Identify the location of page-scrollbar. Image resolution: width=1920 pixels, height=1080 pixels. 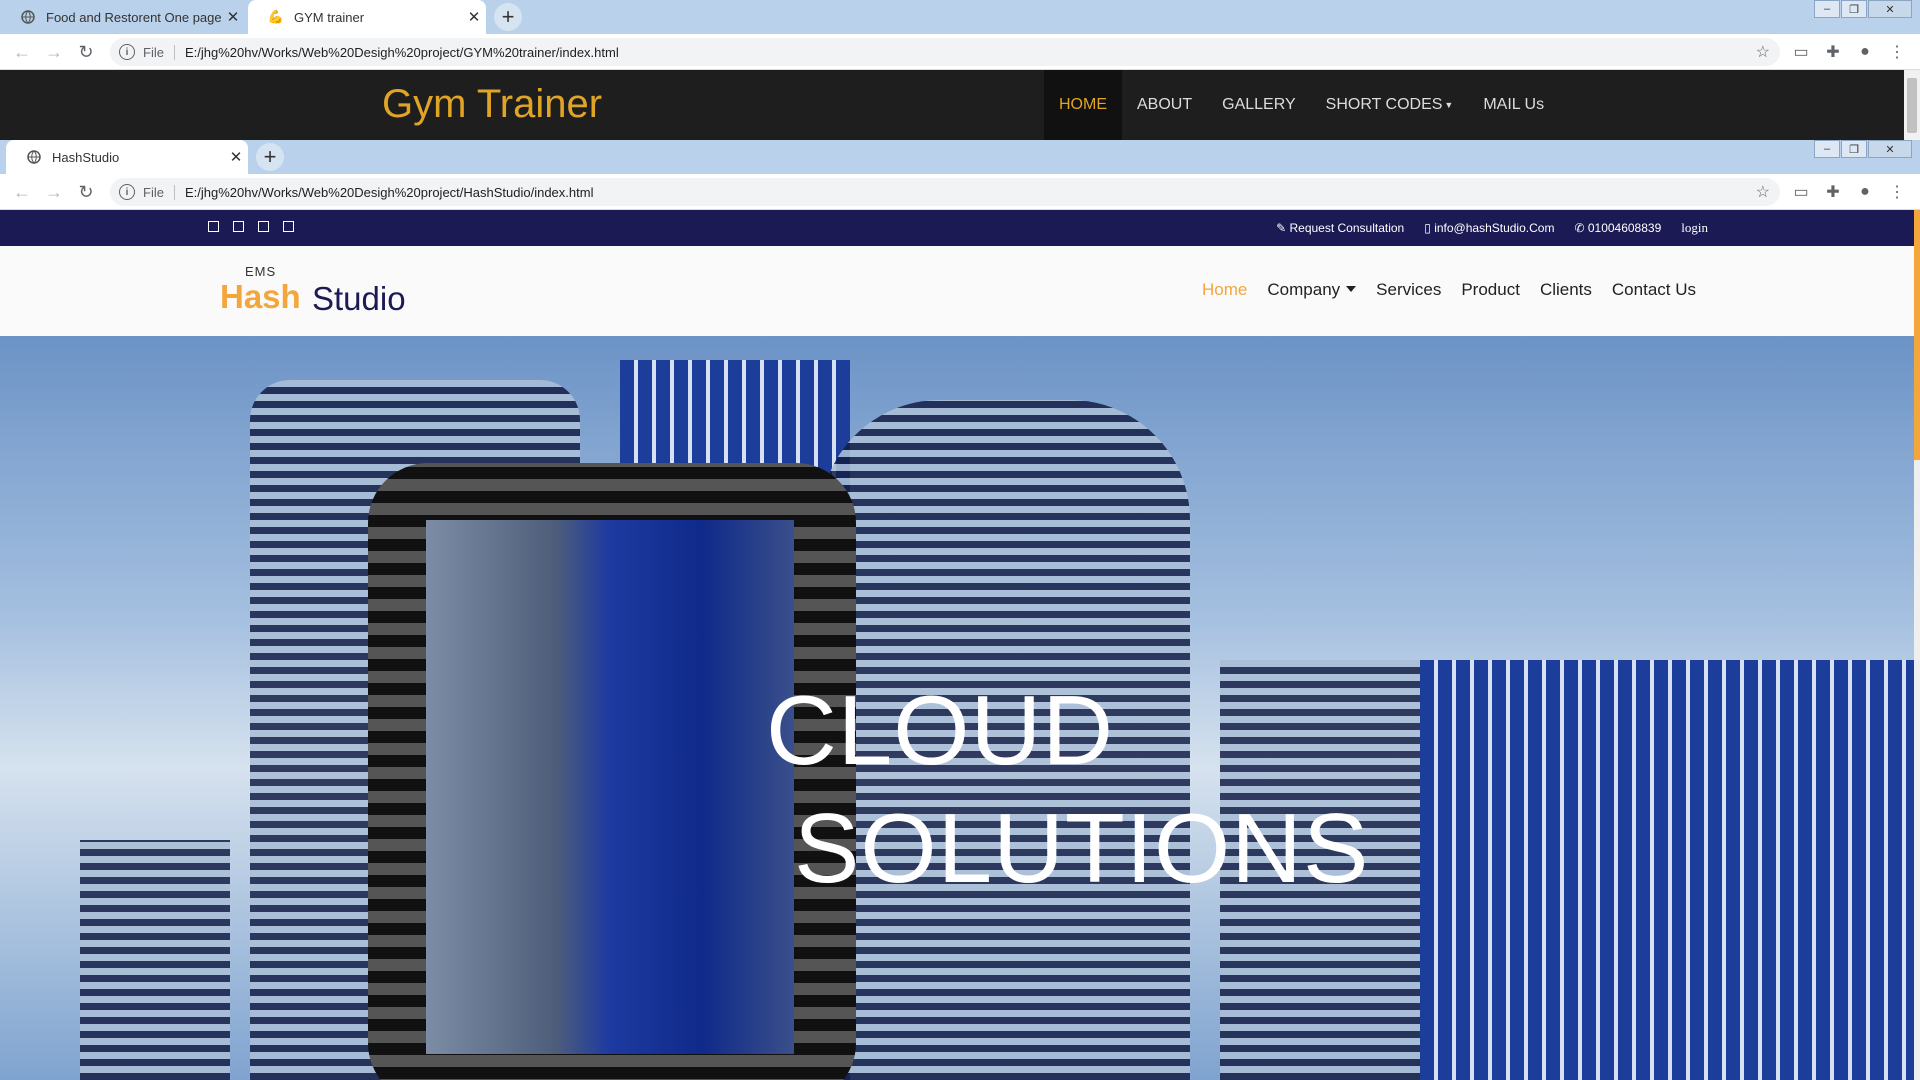
(1917, 645).